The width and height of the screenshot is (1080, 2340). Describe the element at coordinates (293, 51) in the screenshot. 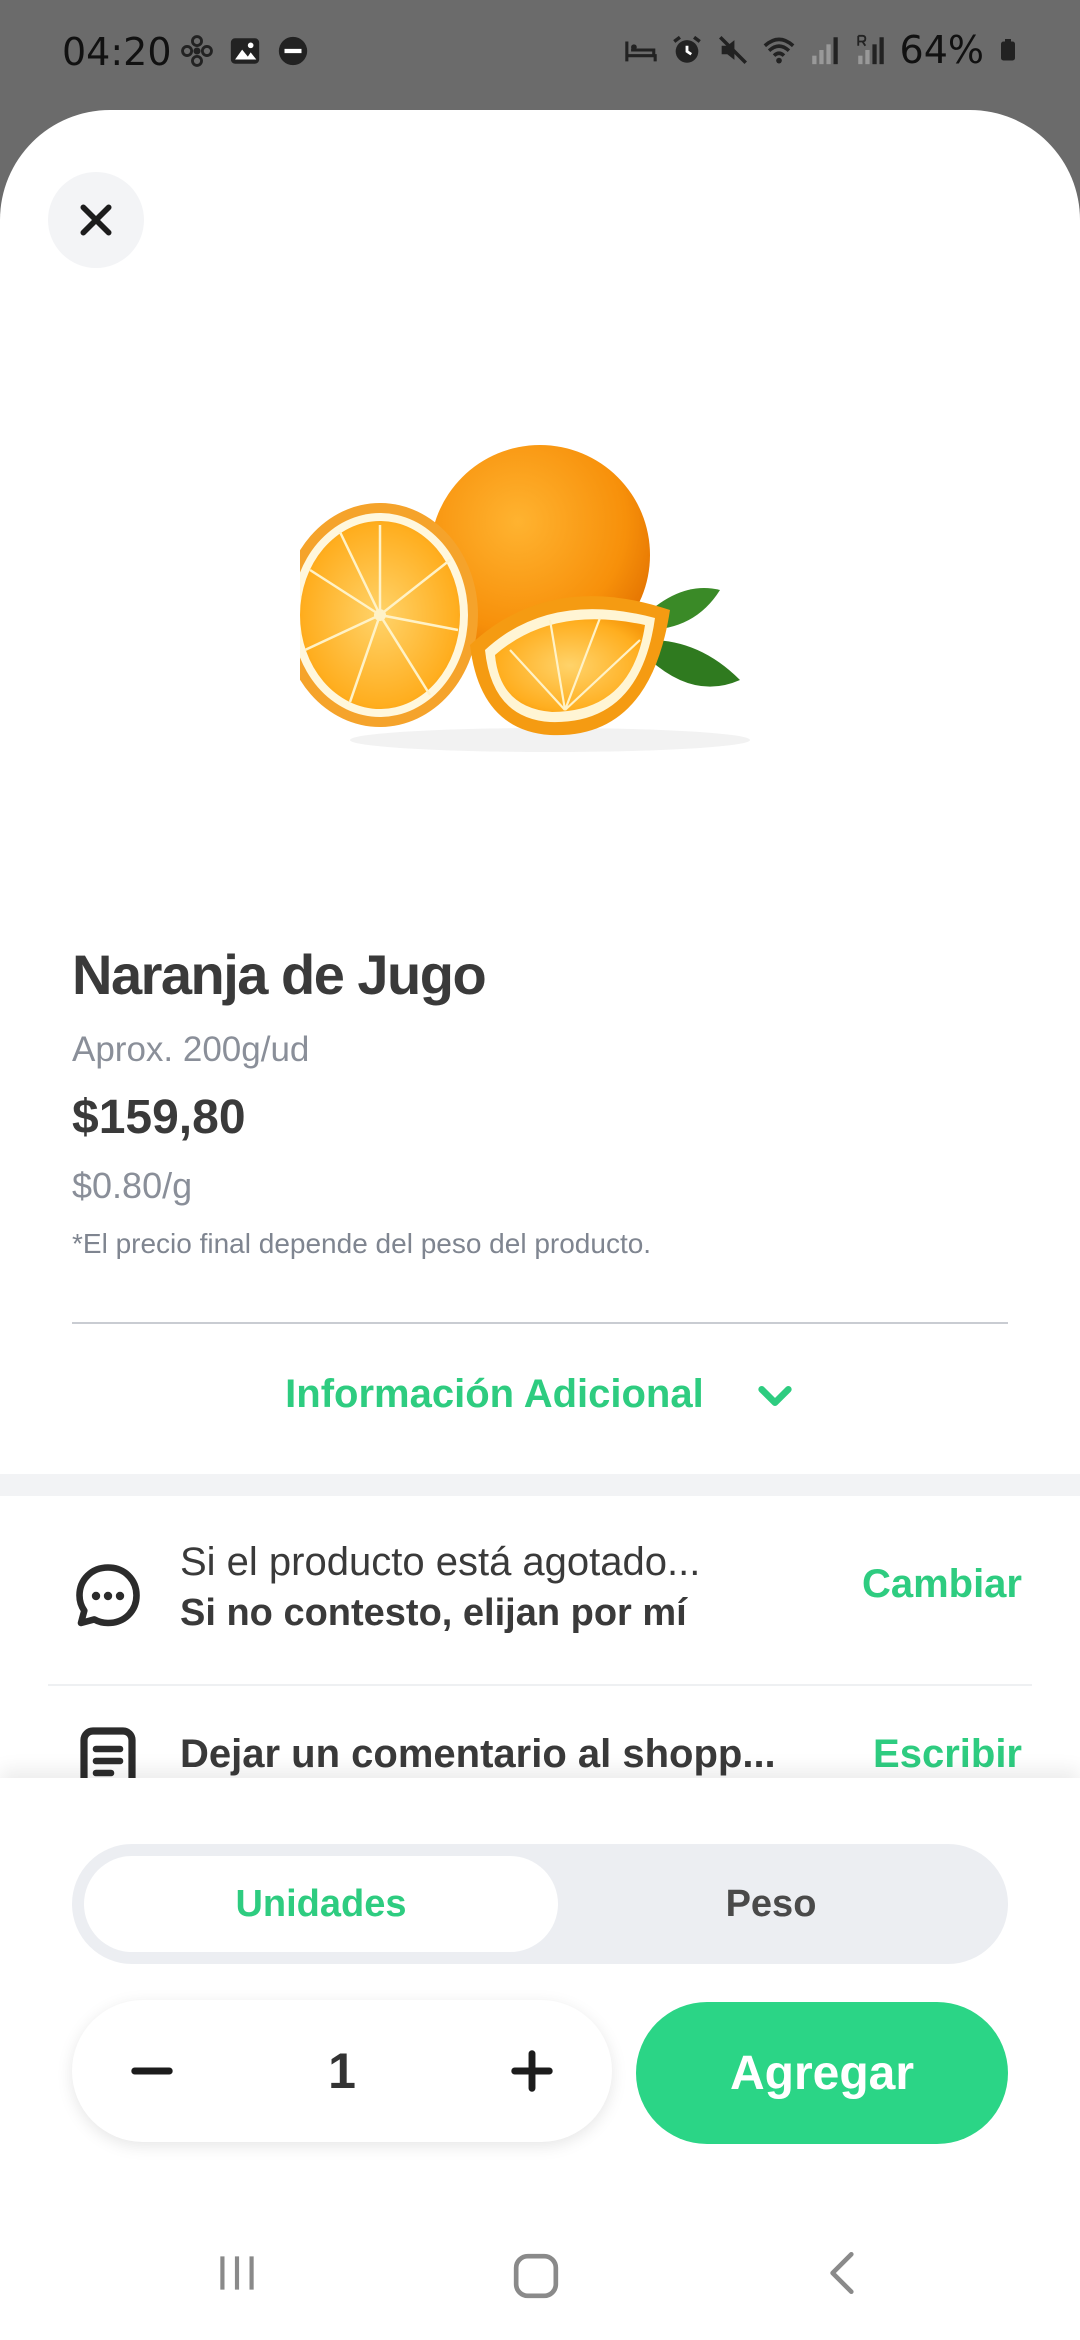

I see `dnd-icon` at that location.